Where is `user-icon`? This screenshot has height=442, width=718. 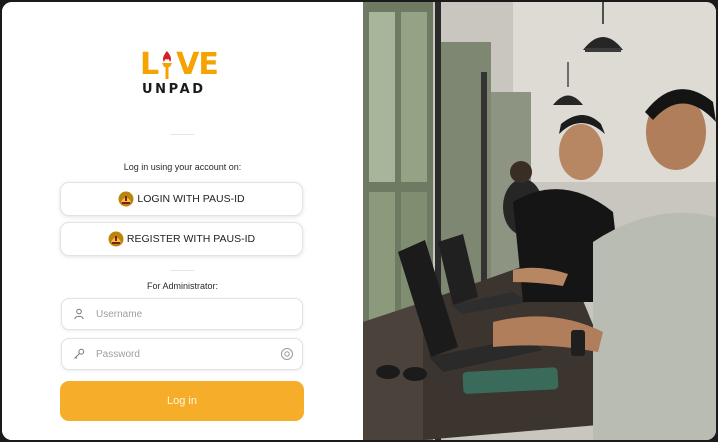
user-icon is located at coordinates (79, 314).